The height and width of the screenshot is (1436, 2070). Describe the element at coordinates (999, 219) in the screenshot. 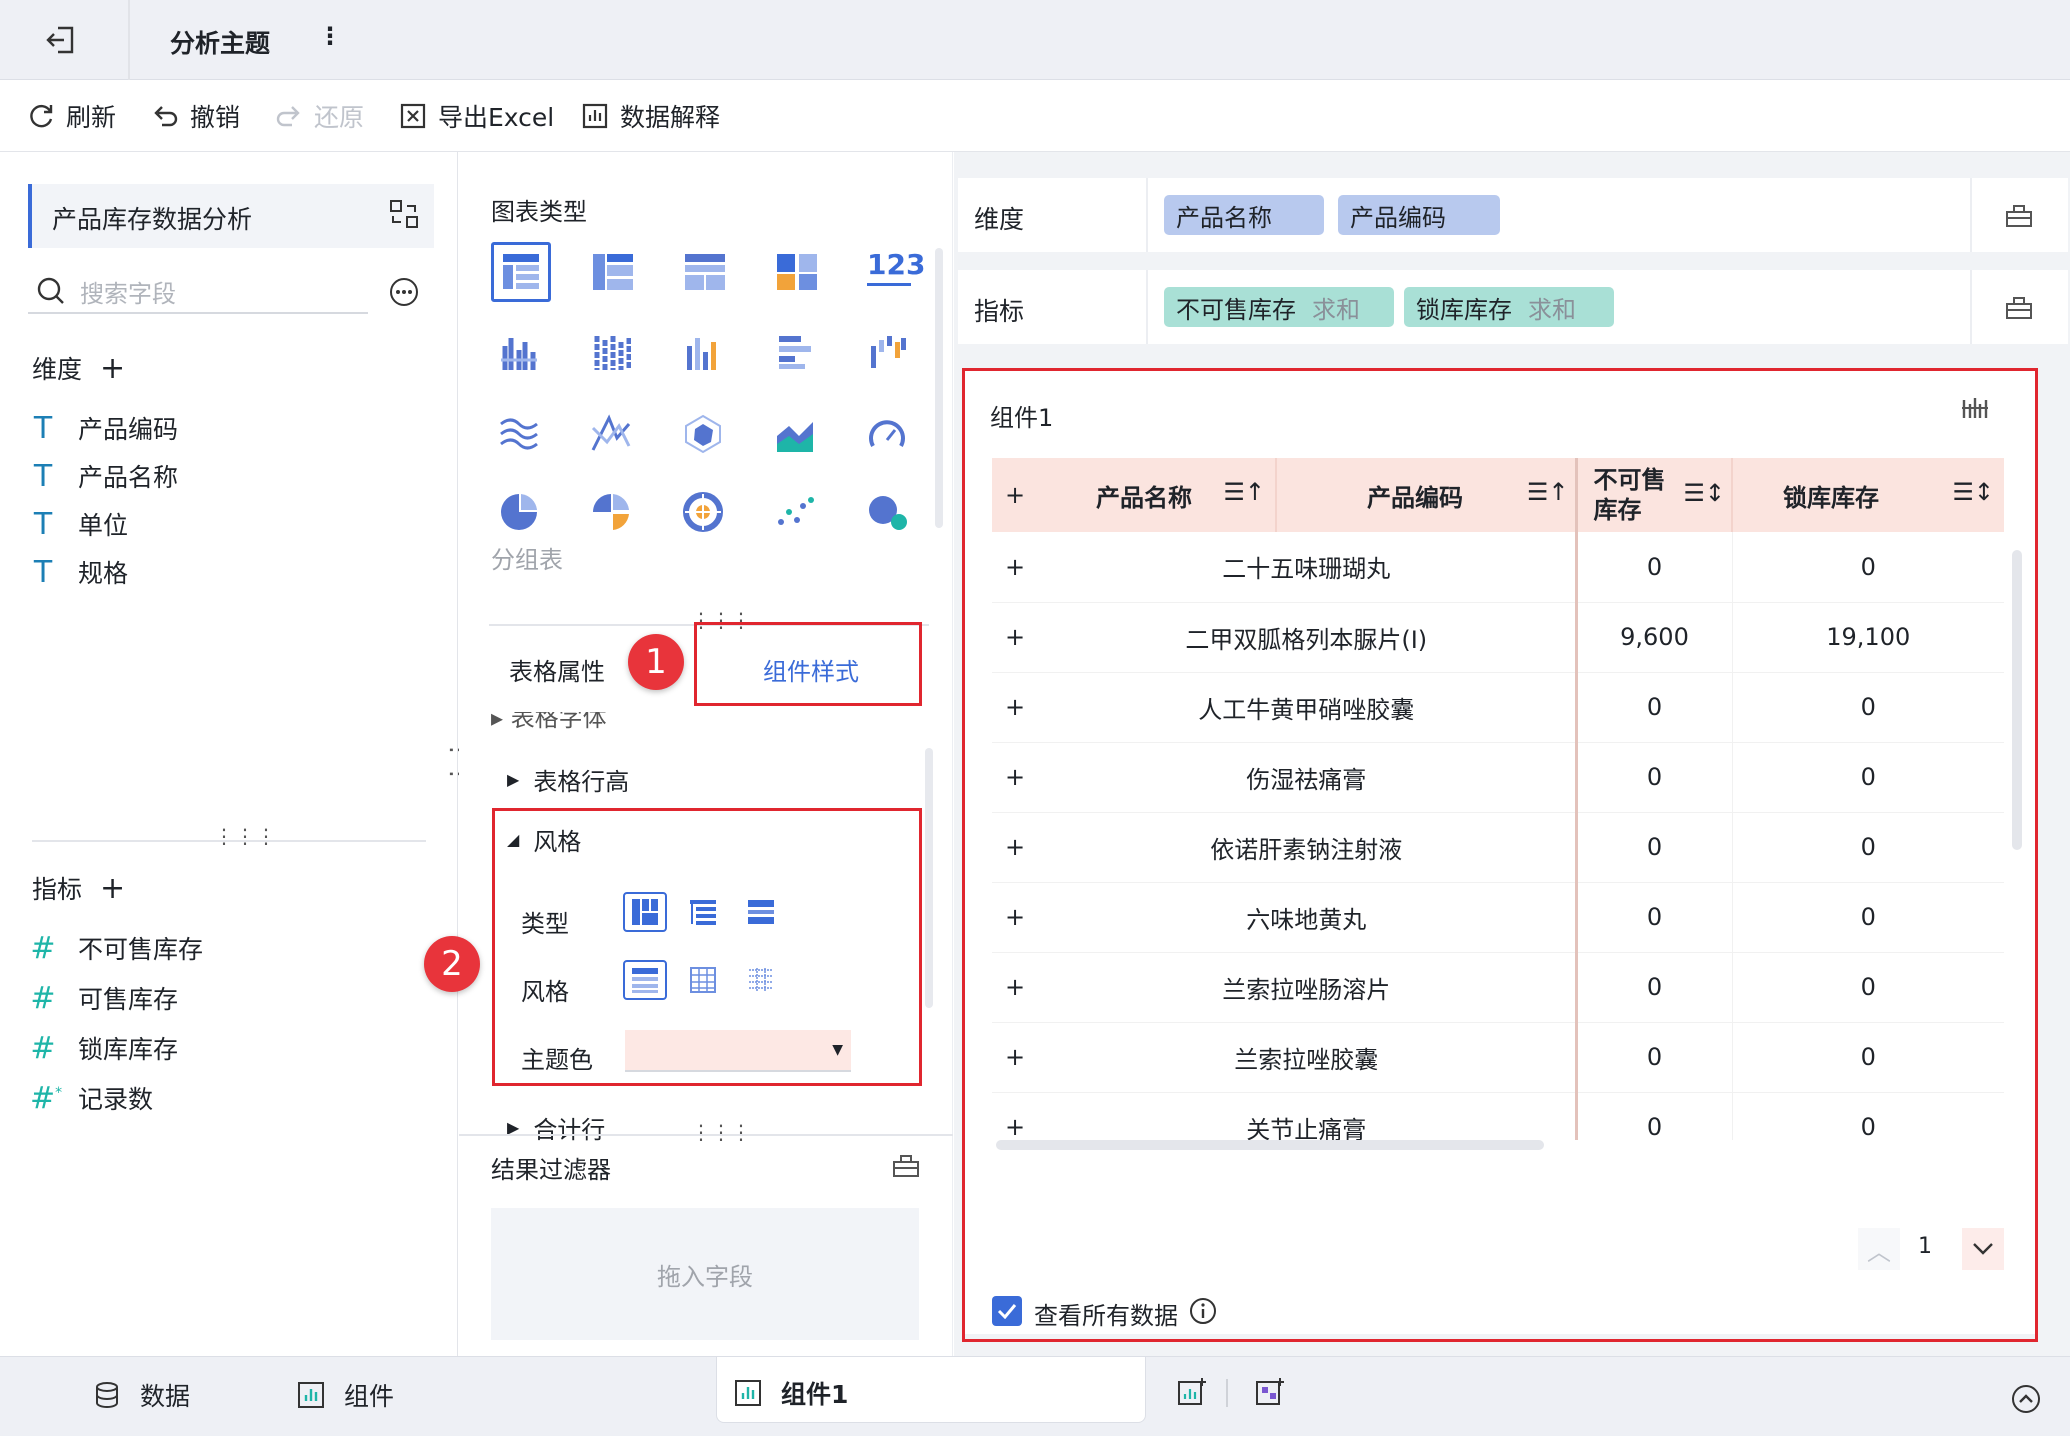

I see `dimension-row-label: 维度` at that location.